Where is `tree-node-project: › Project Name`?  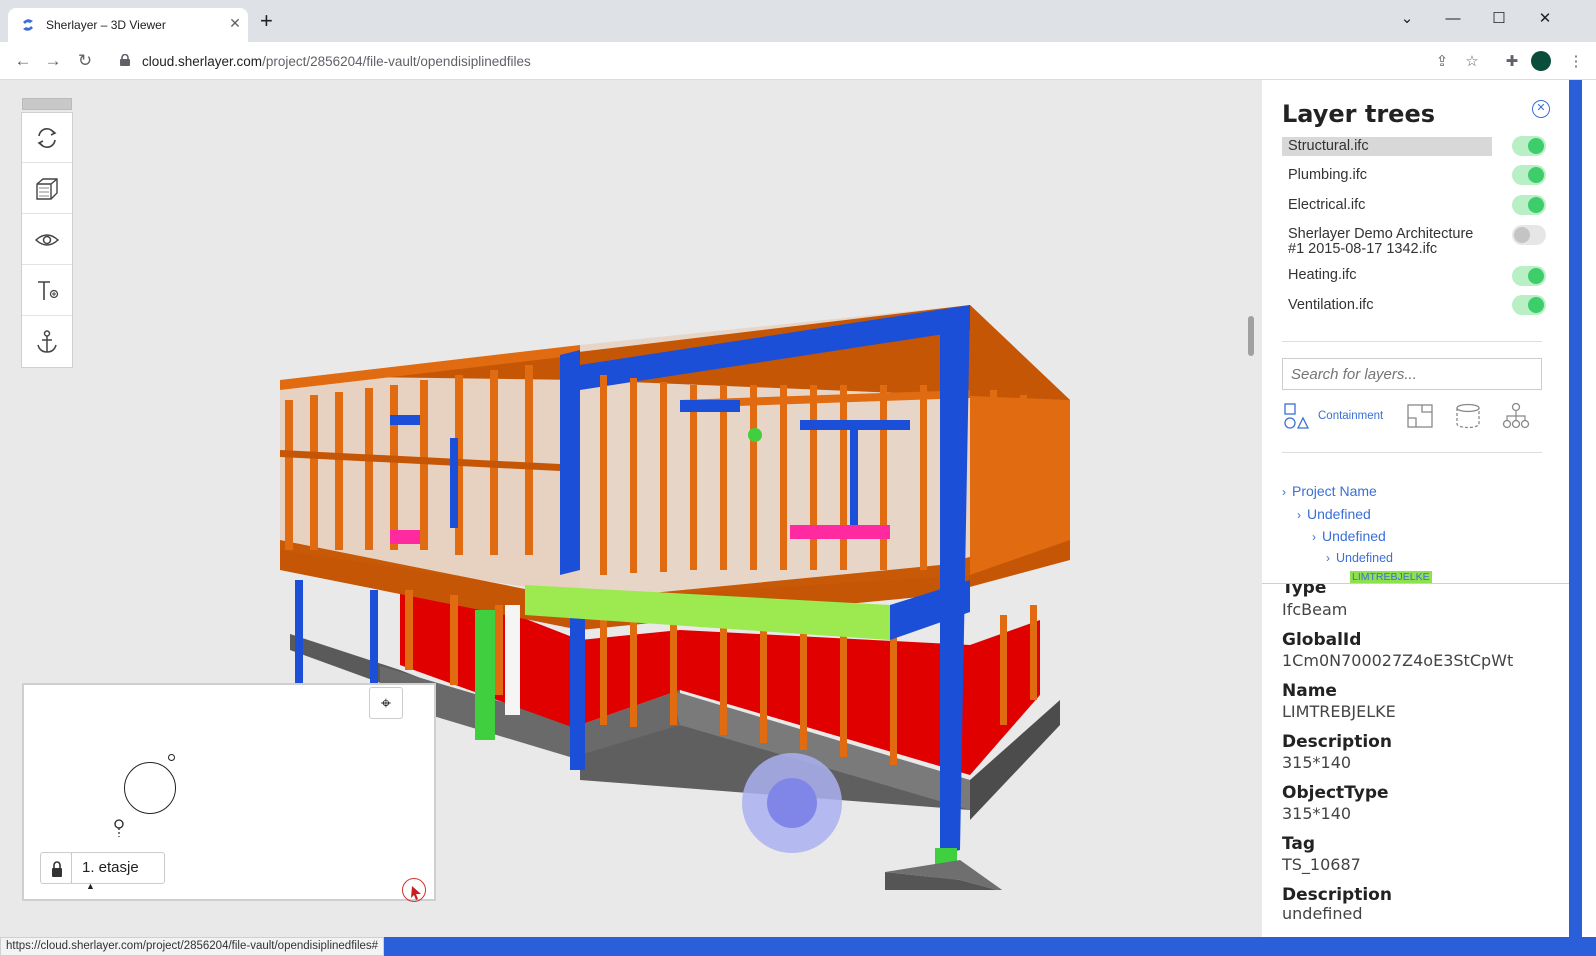 tree-node-project: › Project Name is located at coordinates (1329, 491).